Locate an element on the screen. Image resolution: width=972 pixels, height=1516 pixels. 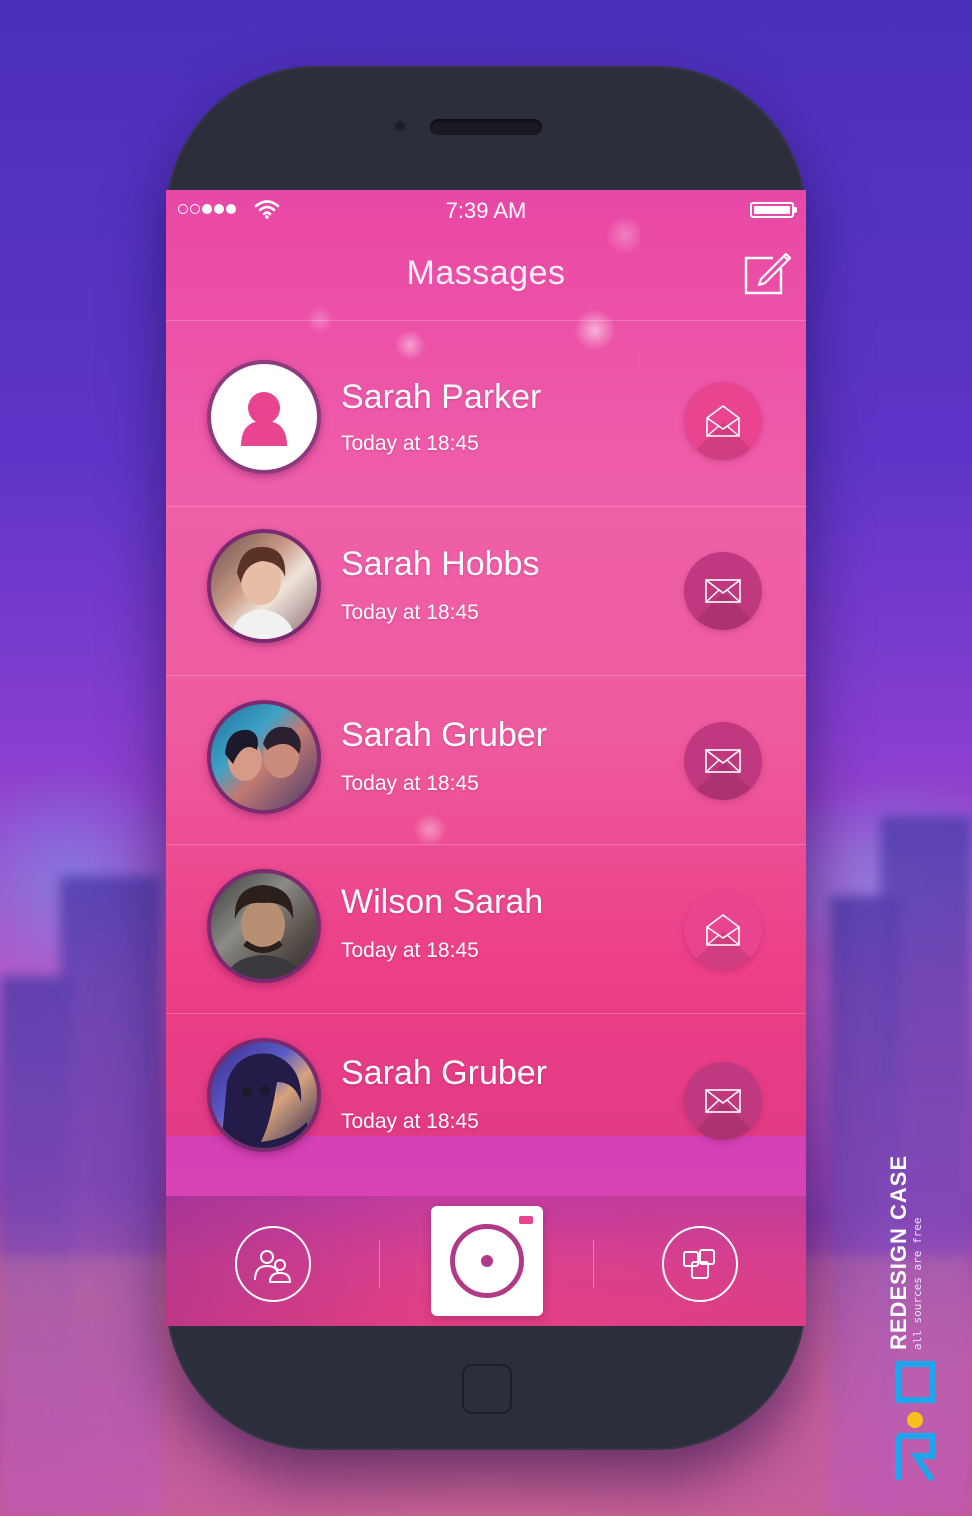
contacts-icon is located at coordinates (273, 1266).